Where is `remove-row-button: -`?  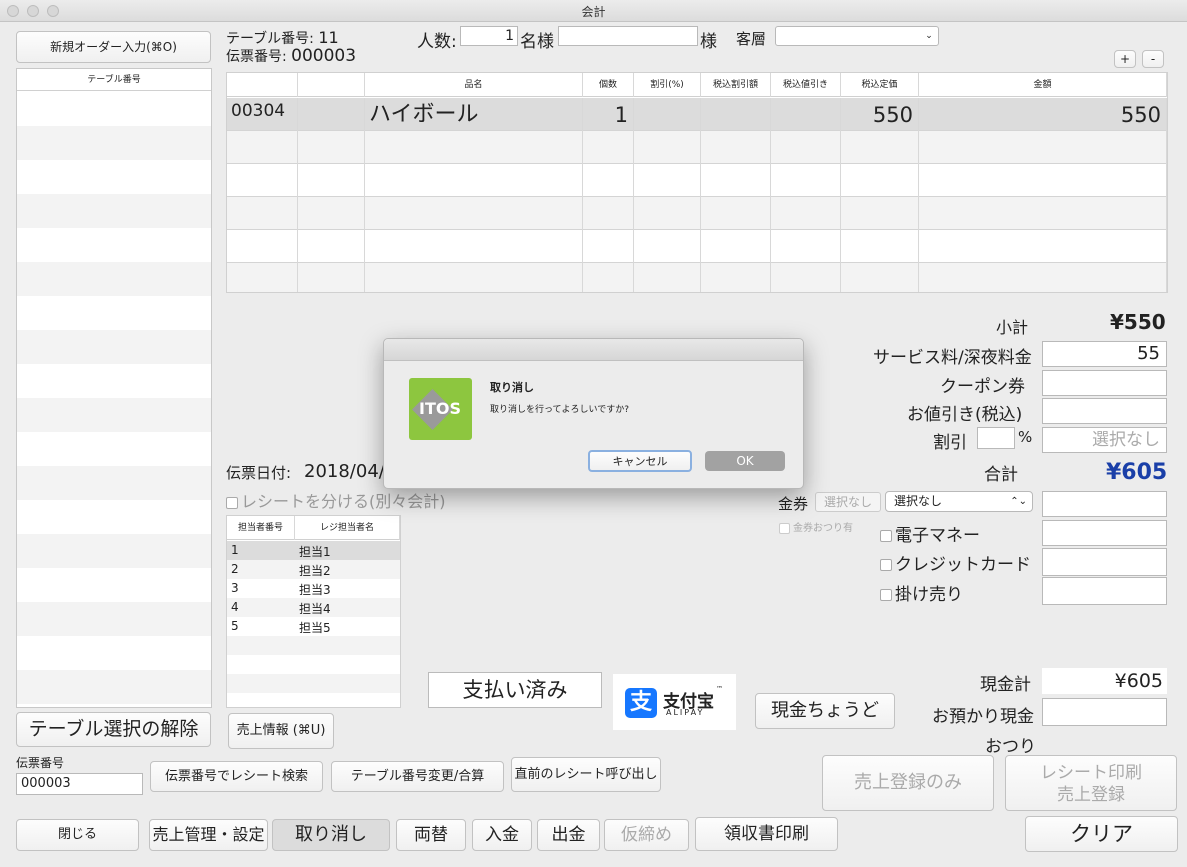 remove-row-button: - is located at coordinates (1153, 59).